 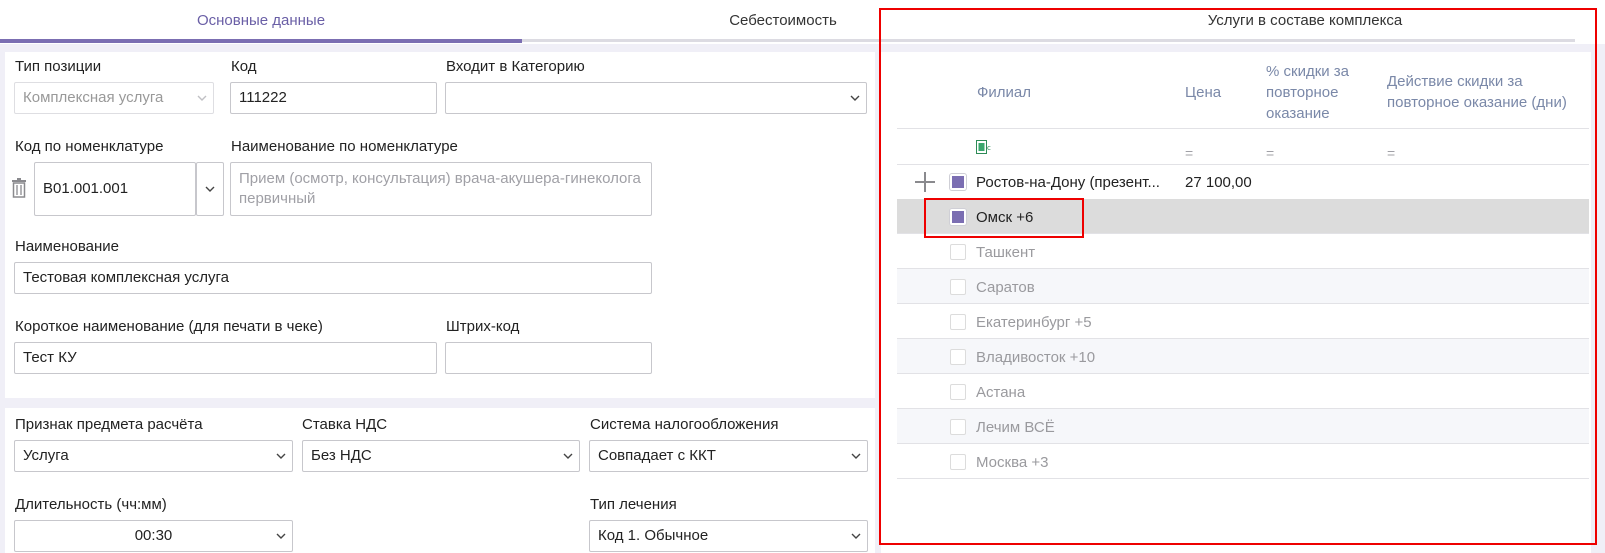 What do you see at coordinates (483, 326) in the screenshot?
I see `barcode-label: Штрих-код` at bounding box center [483, 326].